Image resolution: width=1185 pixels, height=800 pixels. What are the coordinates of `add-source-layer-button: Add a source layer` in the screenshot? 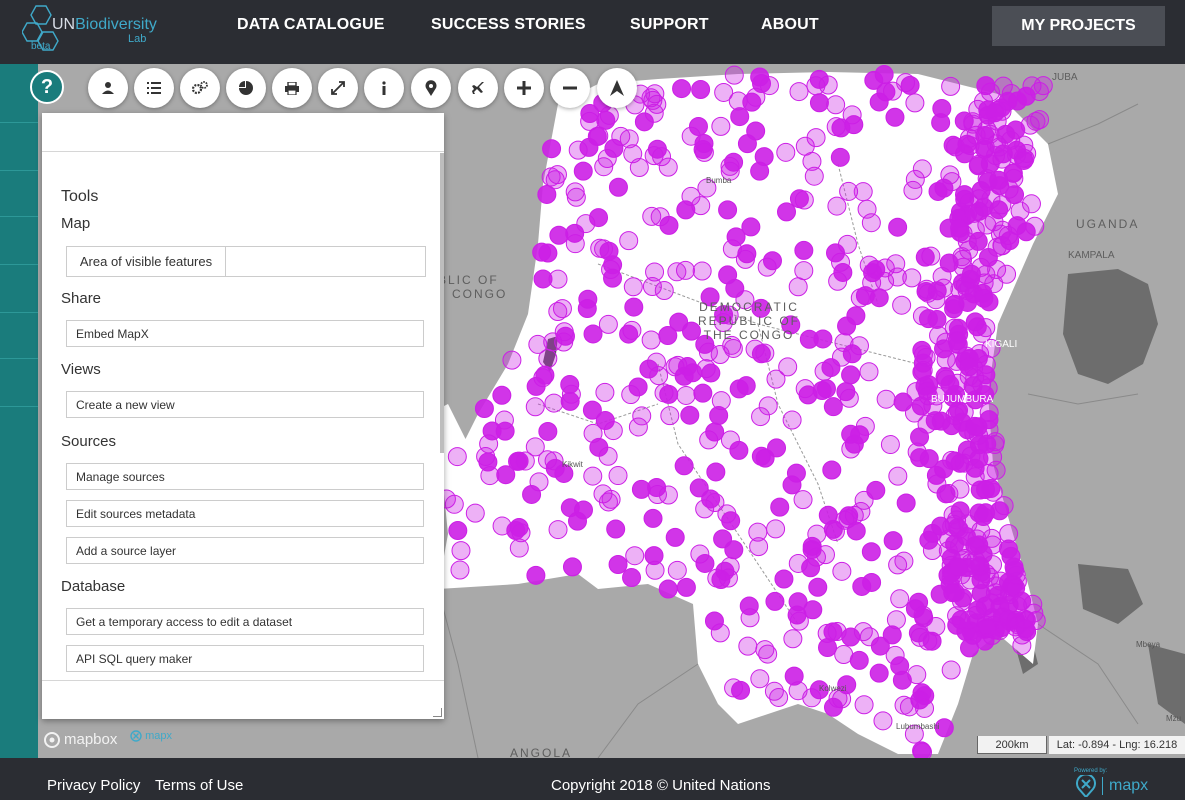 It's located at (245, 550).